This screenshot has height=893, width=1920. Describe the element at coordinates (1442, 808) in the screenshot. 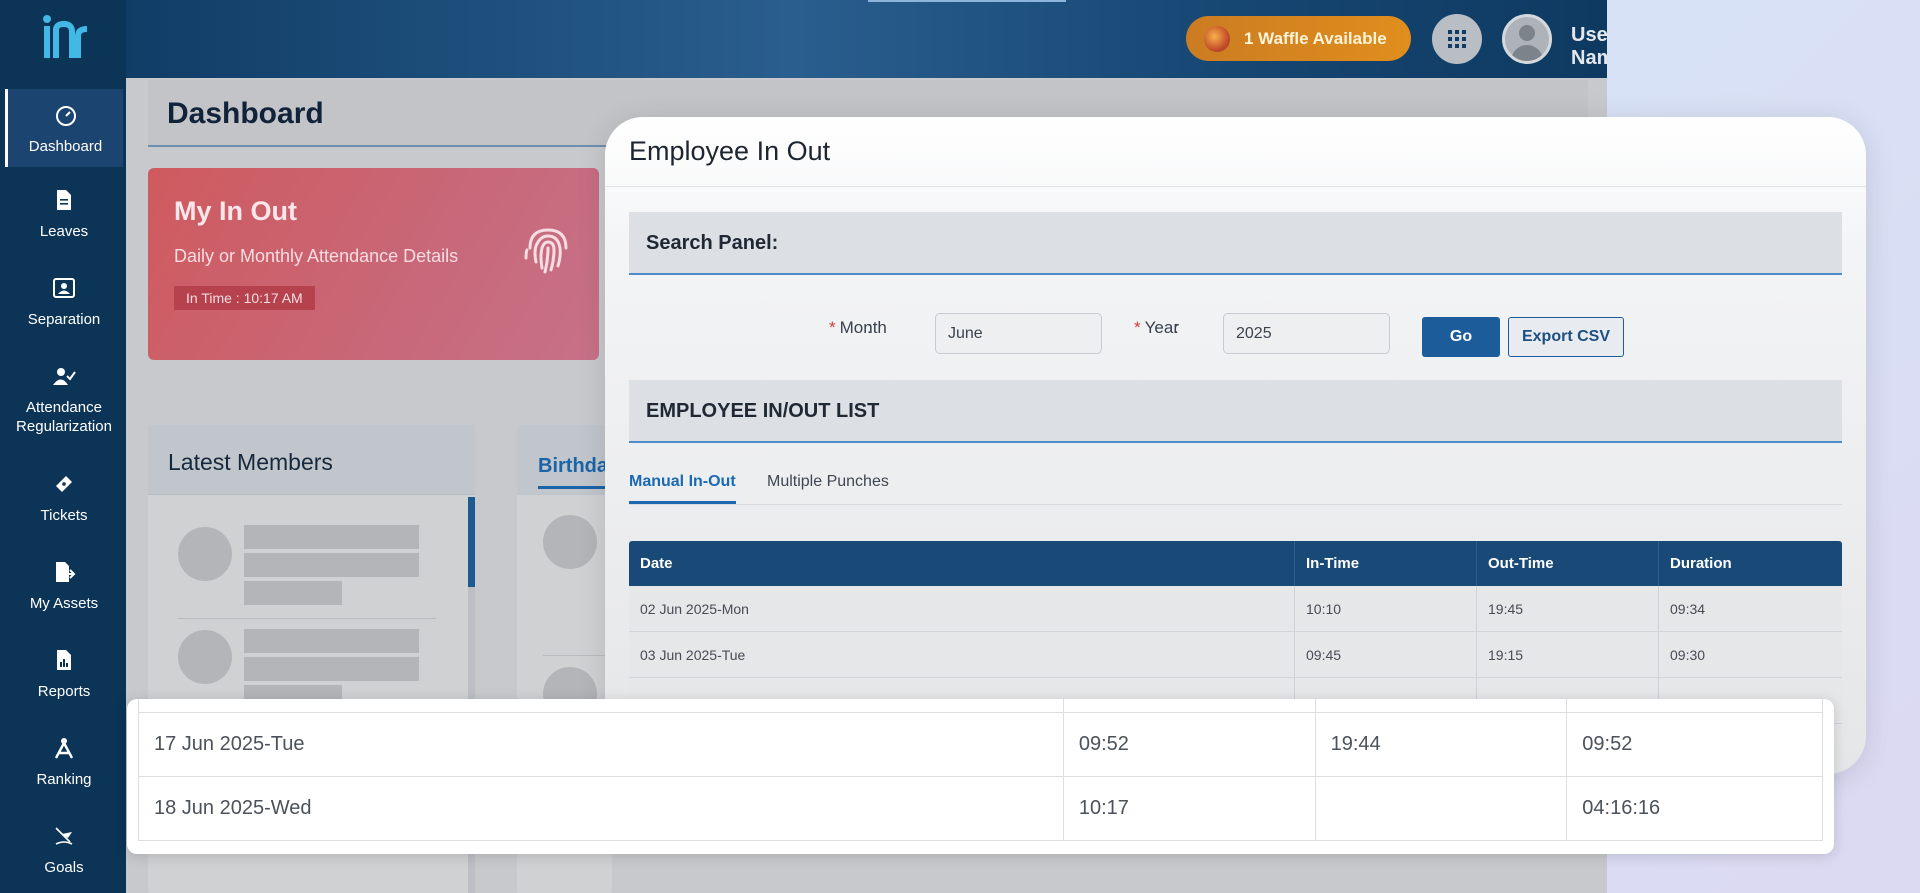

I see `out-time-cell` at that location.